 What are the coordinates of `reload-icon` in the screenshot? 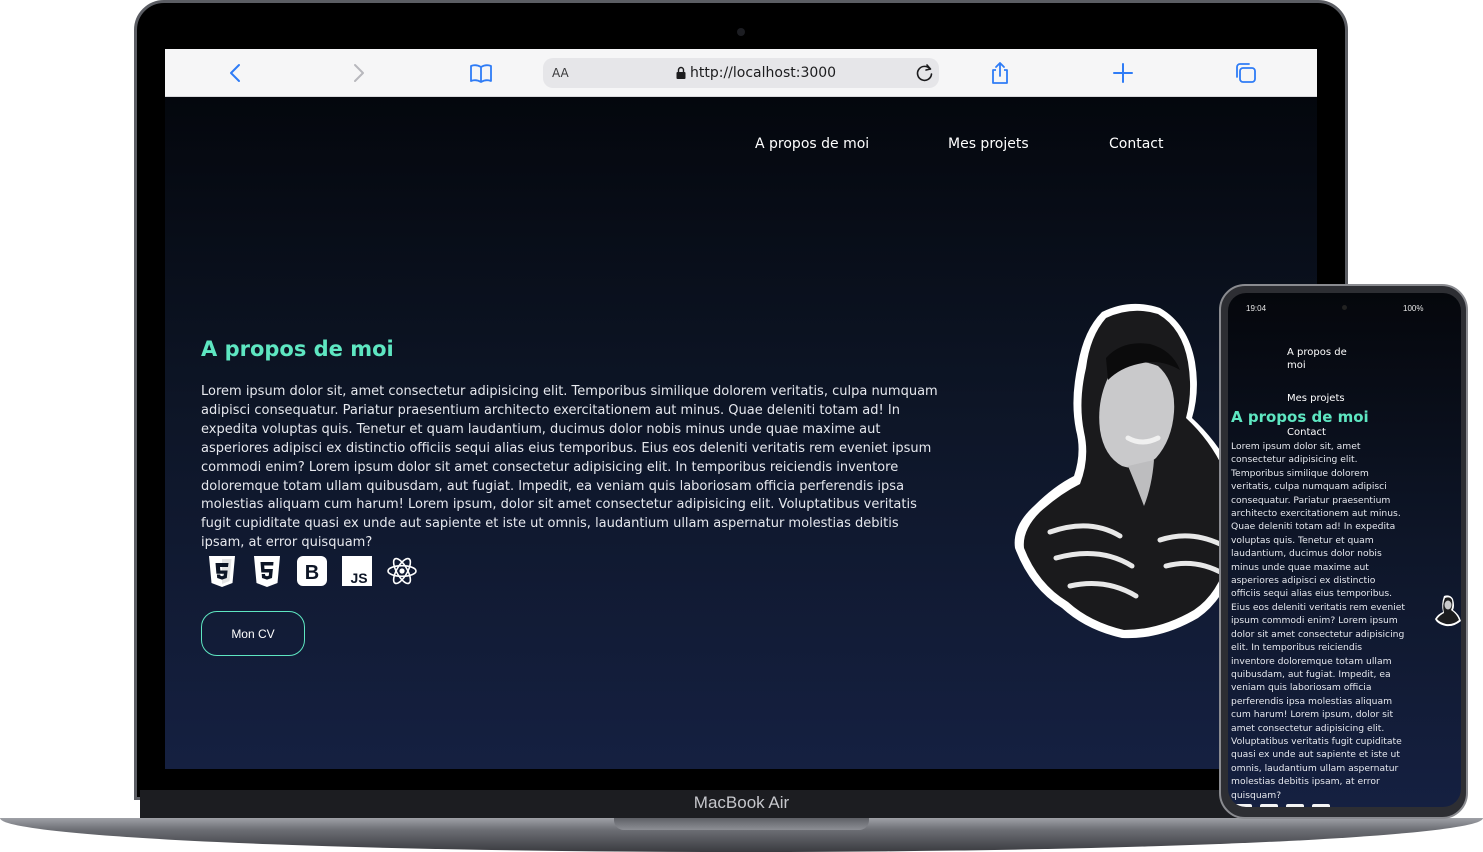 It's located at (925, 73).